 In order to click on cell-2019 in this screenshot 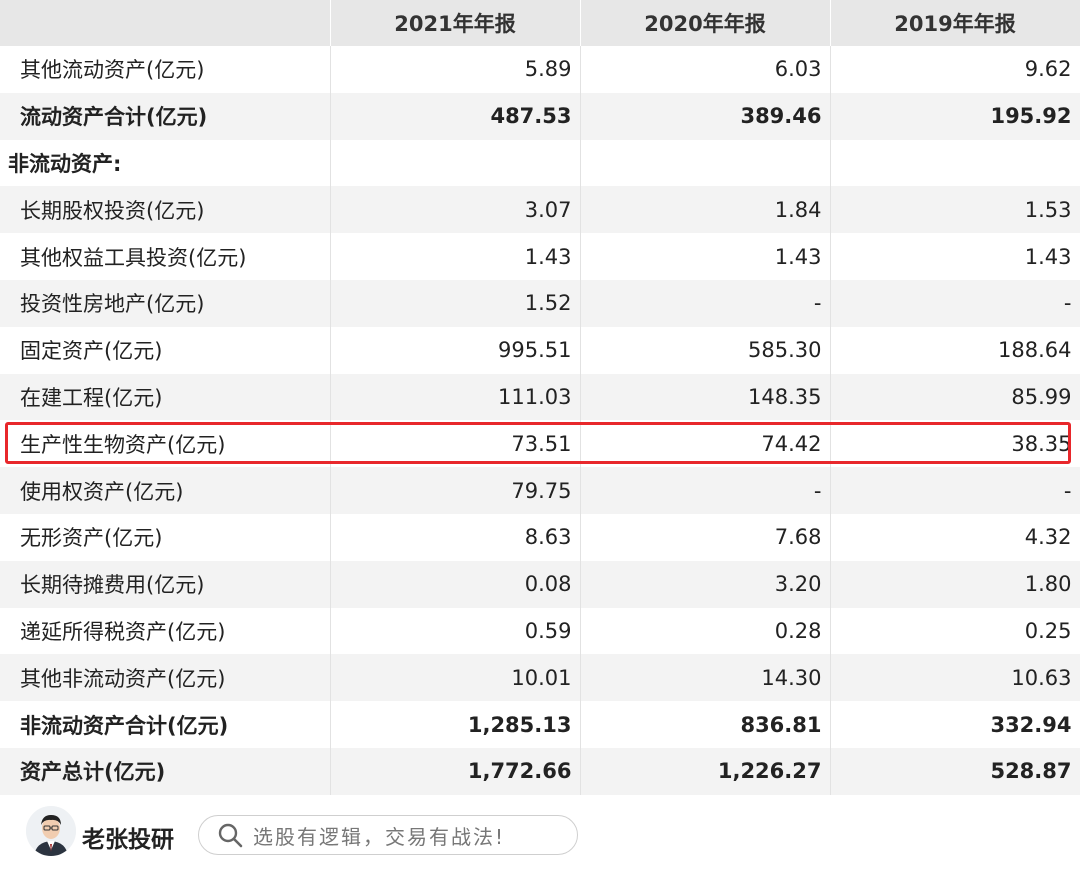, I will do `click(955, 163)`.